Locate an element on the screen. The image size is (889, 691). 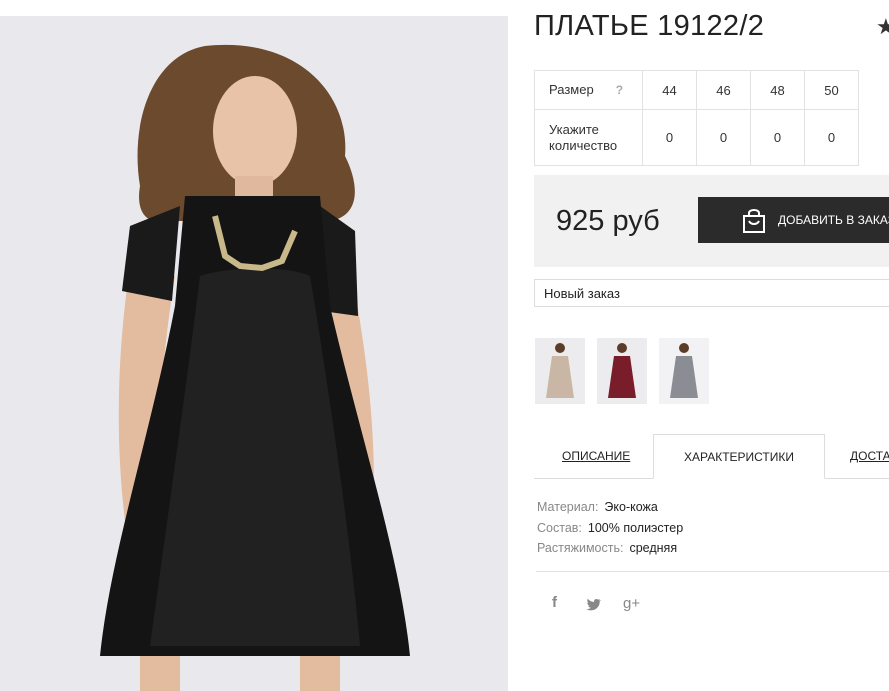
quantity-44: 0 is located at coordinates (669, 137).